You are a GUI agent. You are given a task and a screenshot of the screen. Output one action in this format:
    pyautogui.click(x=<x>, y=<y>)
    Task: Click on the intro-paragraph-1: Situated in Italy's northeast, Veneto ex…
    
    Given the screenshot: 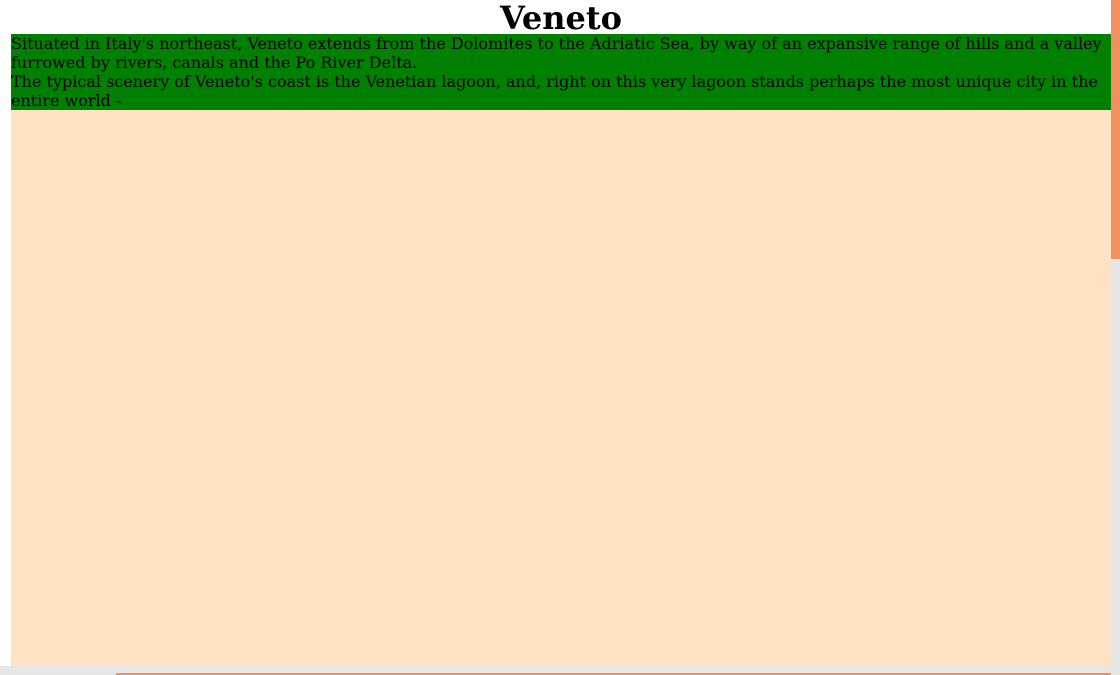 What is the action you would take?
    pyautogui.click(x=556, y=53)
    